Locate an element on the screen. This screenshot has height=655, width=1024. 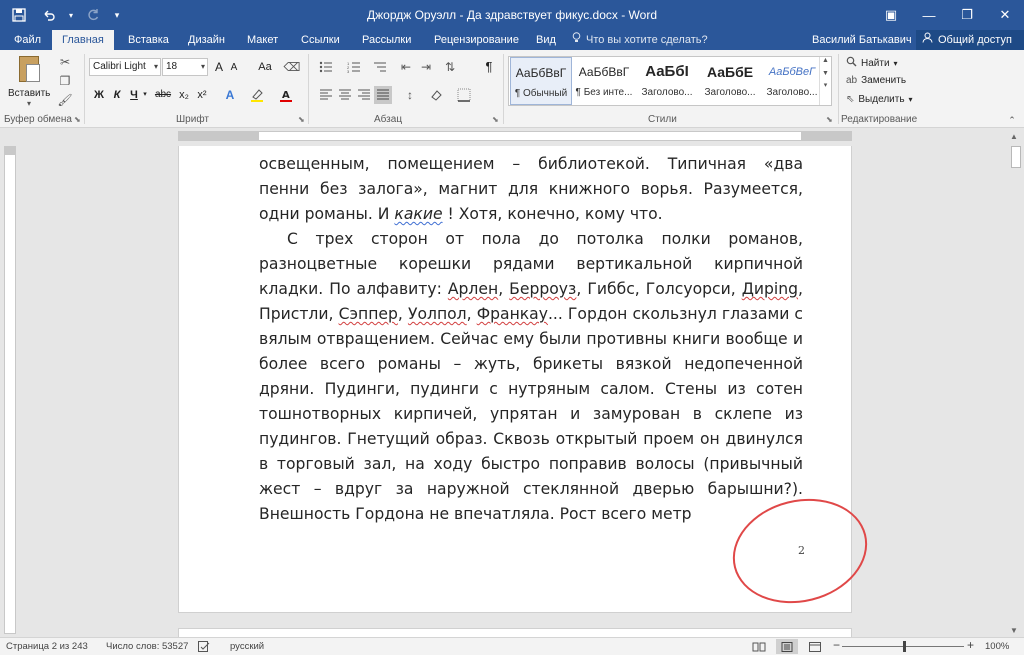
tab-home: Главная is located at coordinates (83, 40).